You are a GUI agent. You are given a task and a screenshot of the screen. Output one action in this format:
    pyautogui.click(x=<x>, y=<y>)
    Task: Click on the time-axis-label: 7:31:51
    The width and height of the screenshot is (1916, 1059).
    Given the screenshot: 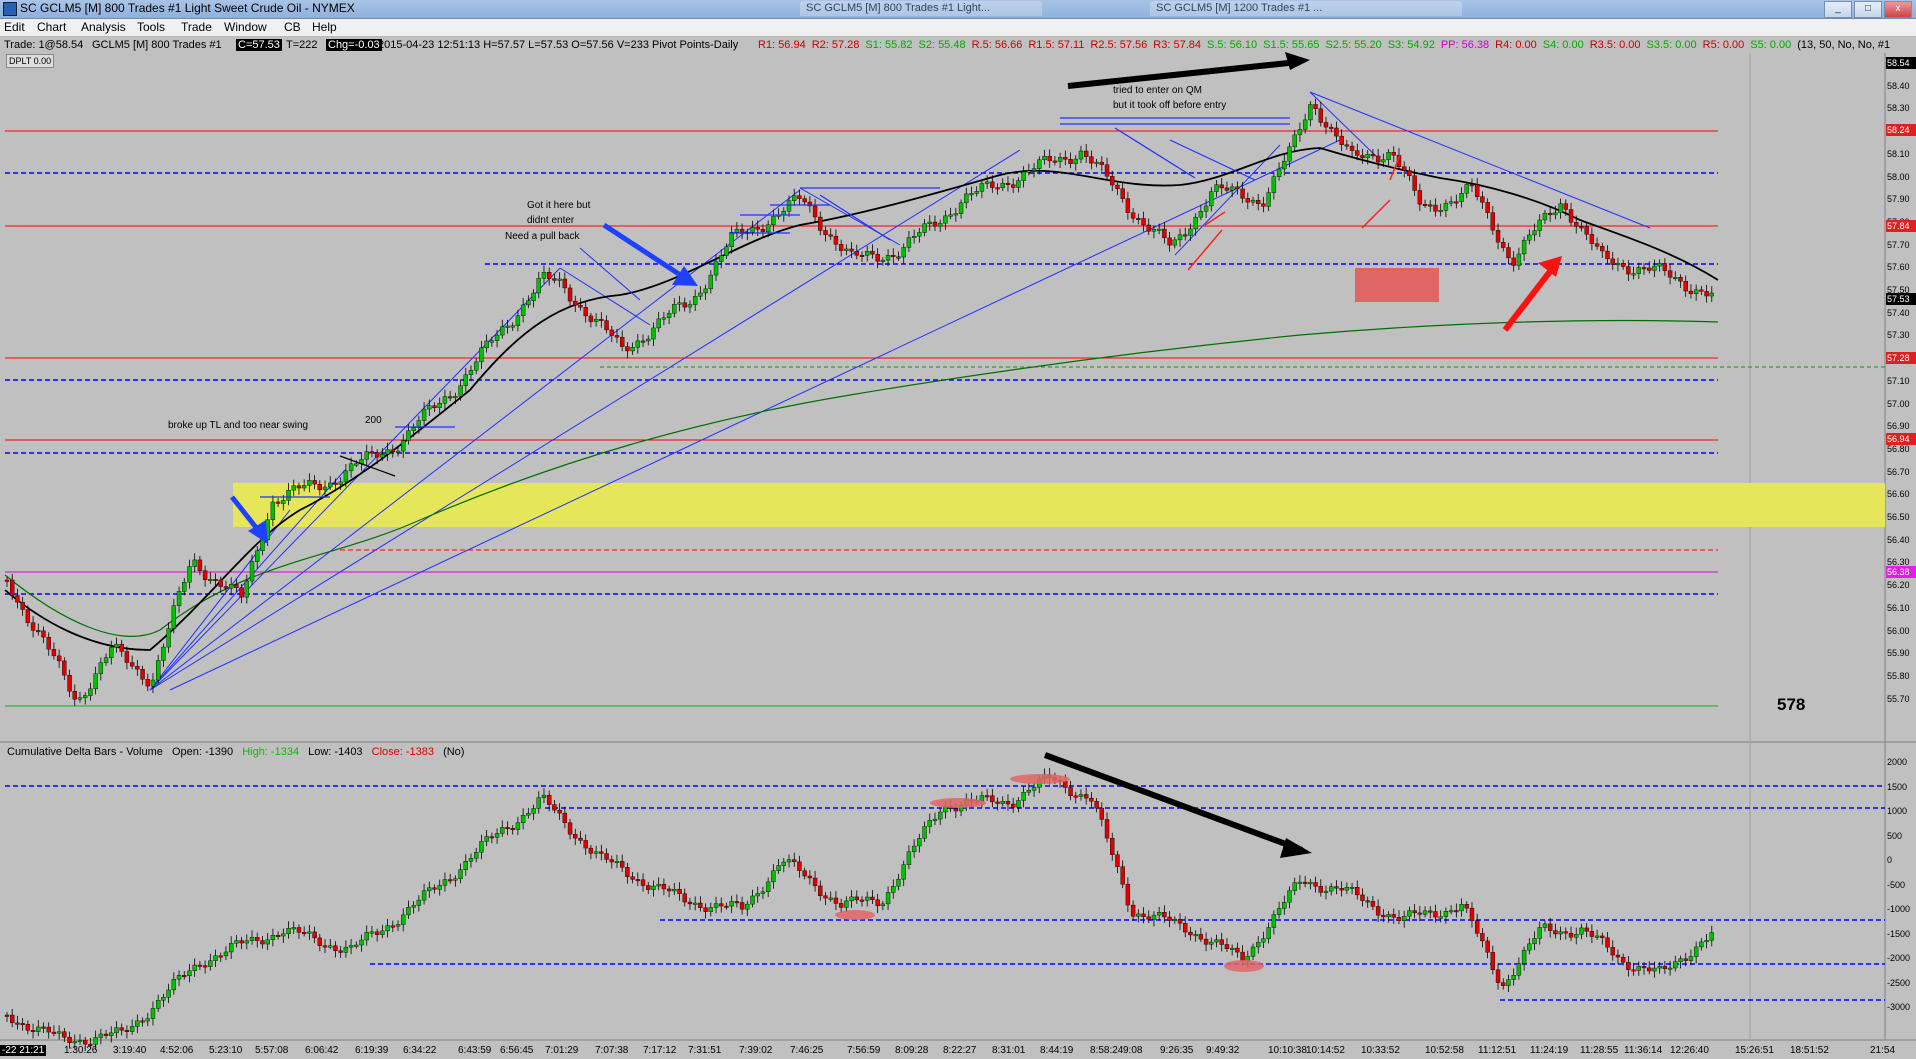 What is the action you would take?
    pyautogui.click(x=705, y=1050)
    